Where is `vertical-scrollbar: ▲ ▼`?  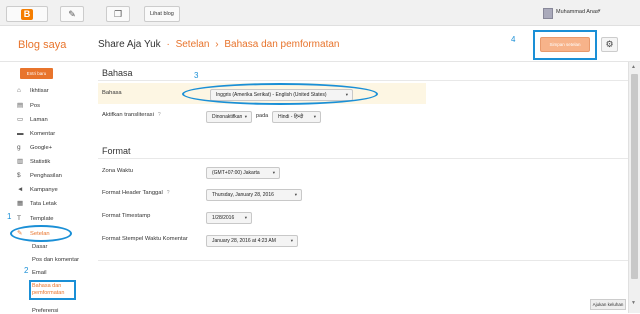 vertical-scrollbar: ▲ ▼ is located at coordinates (634, 187).